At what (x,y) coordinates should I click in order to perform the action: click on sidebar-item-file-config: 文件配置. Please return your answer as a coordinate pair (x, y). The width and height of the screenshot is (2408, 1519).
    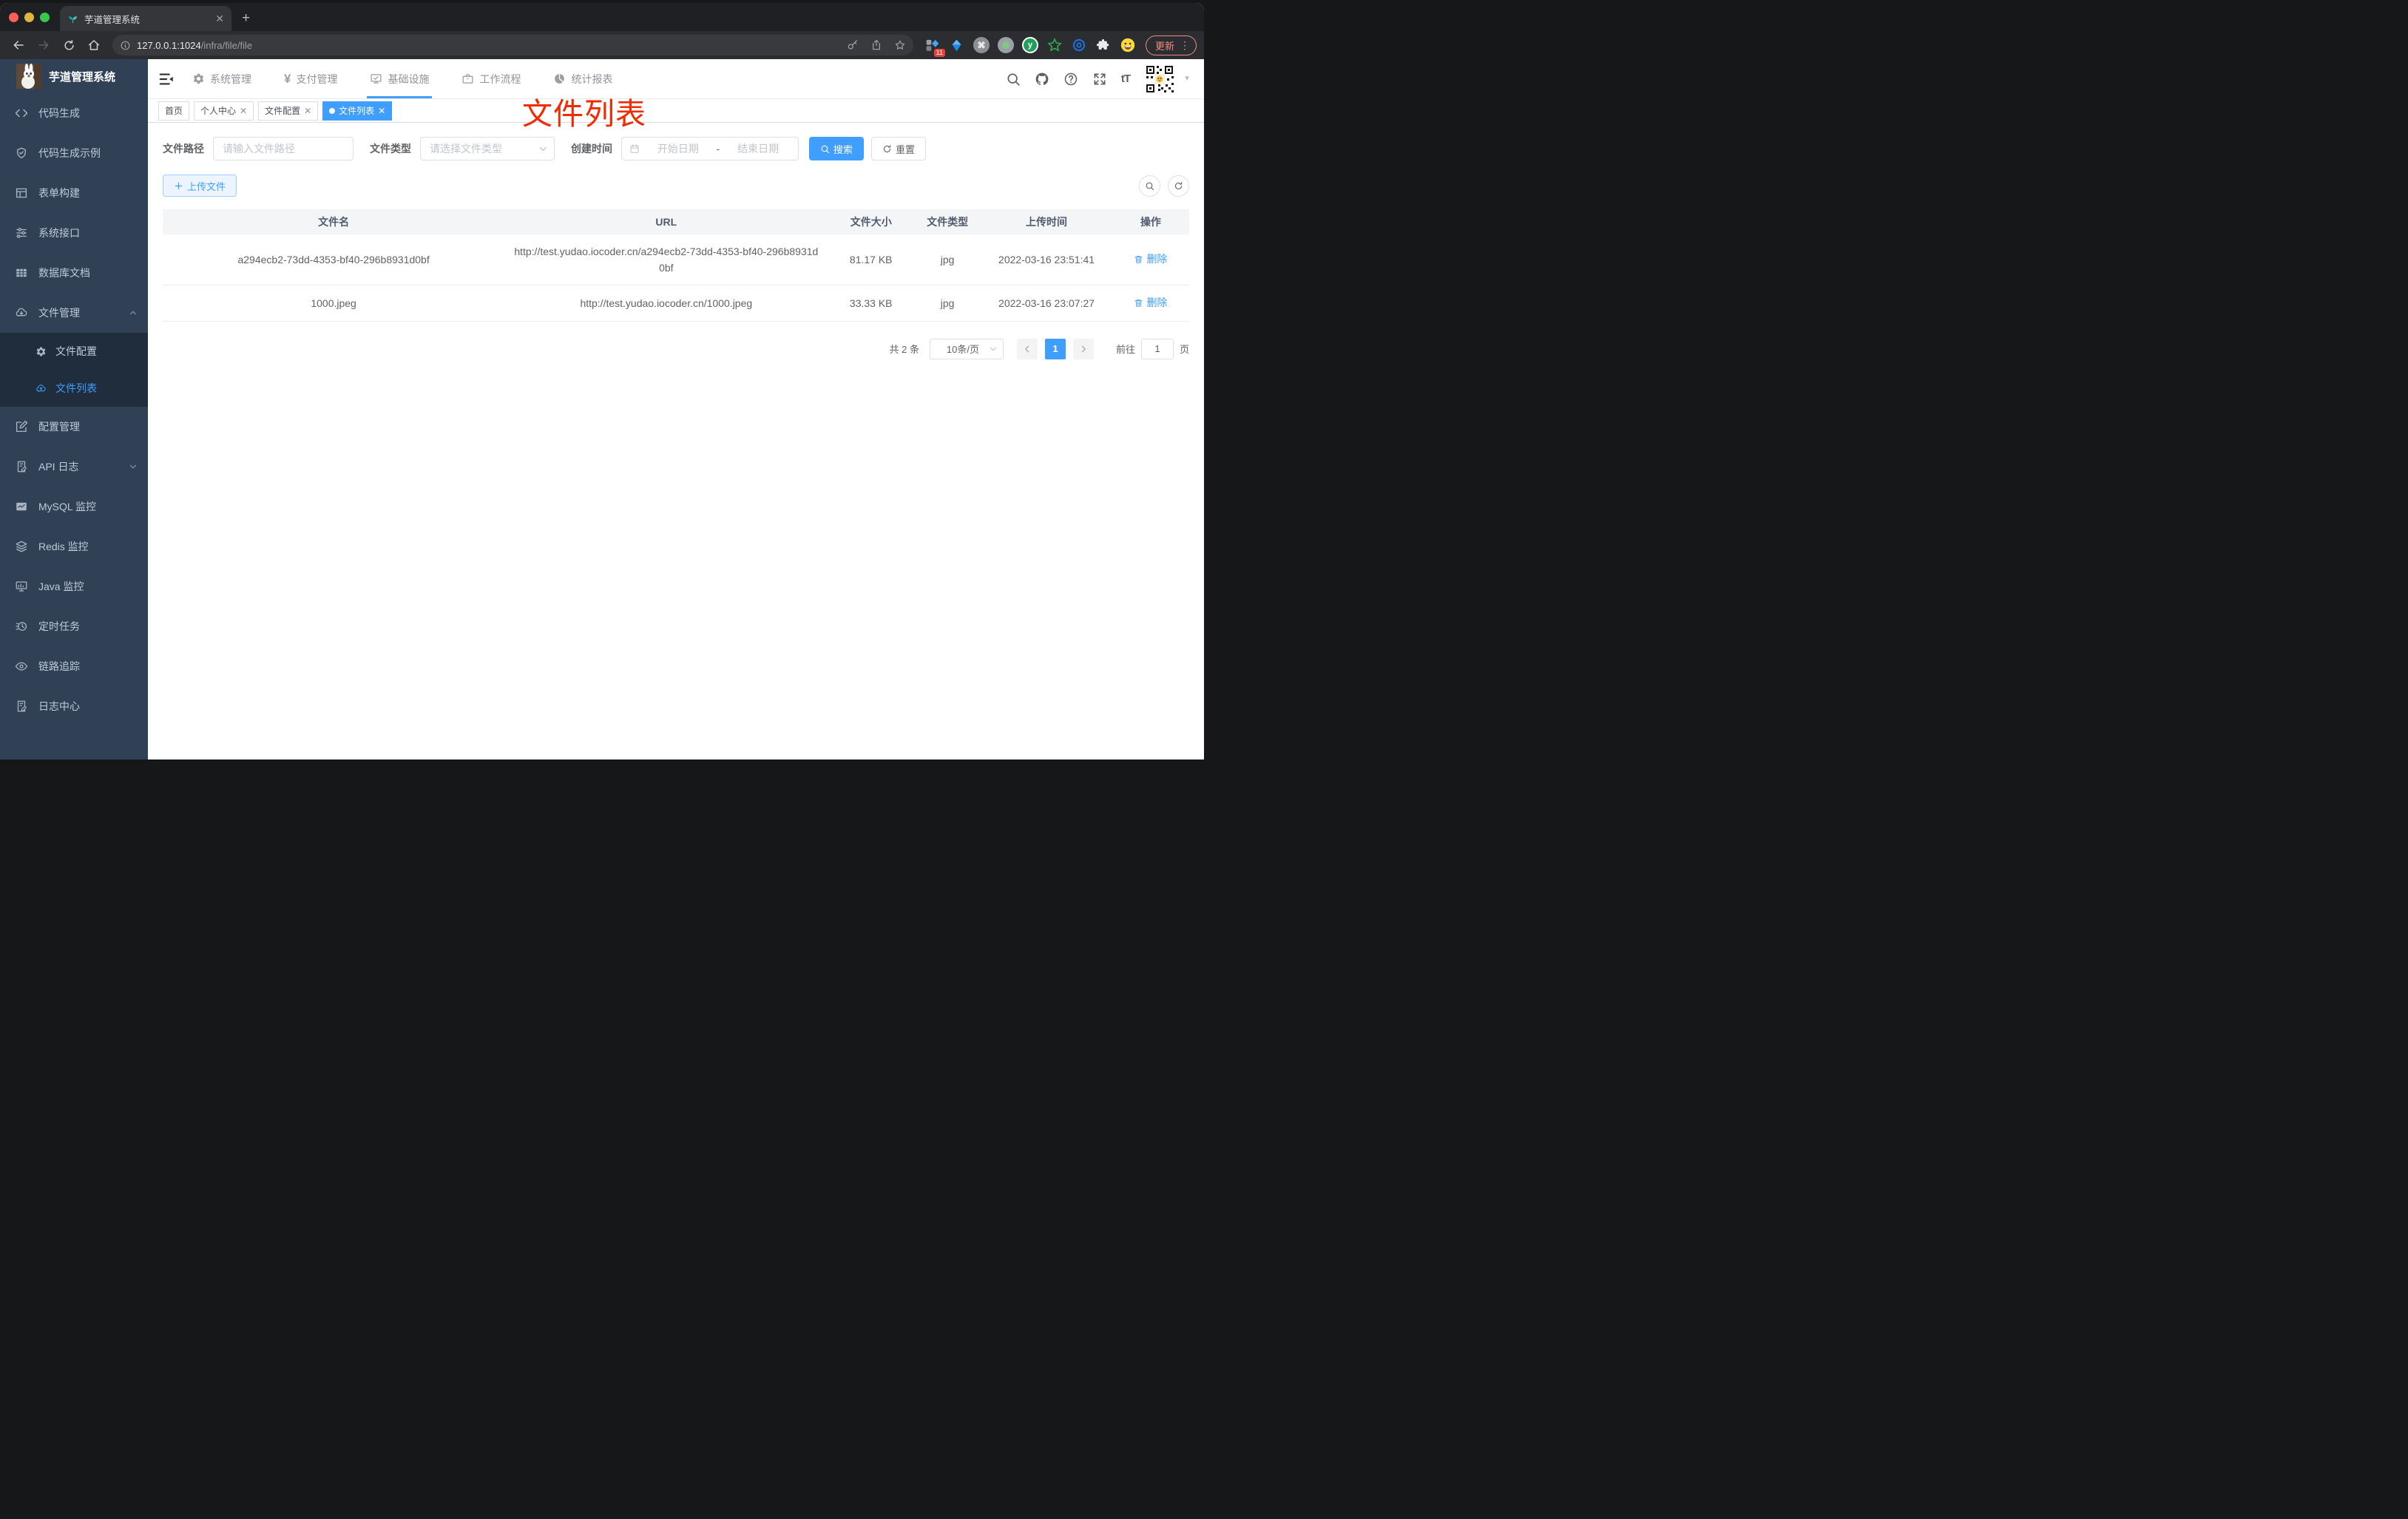
    Looking at the image, I should click on (74, 351).